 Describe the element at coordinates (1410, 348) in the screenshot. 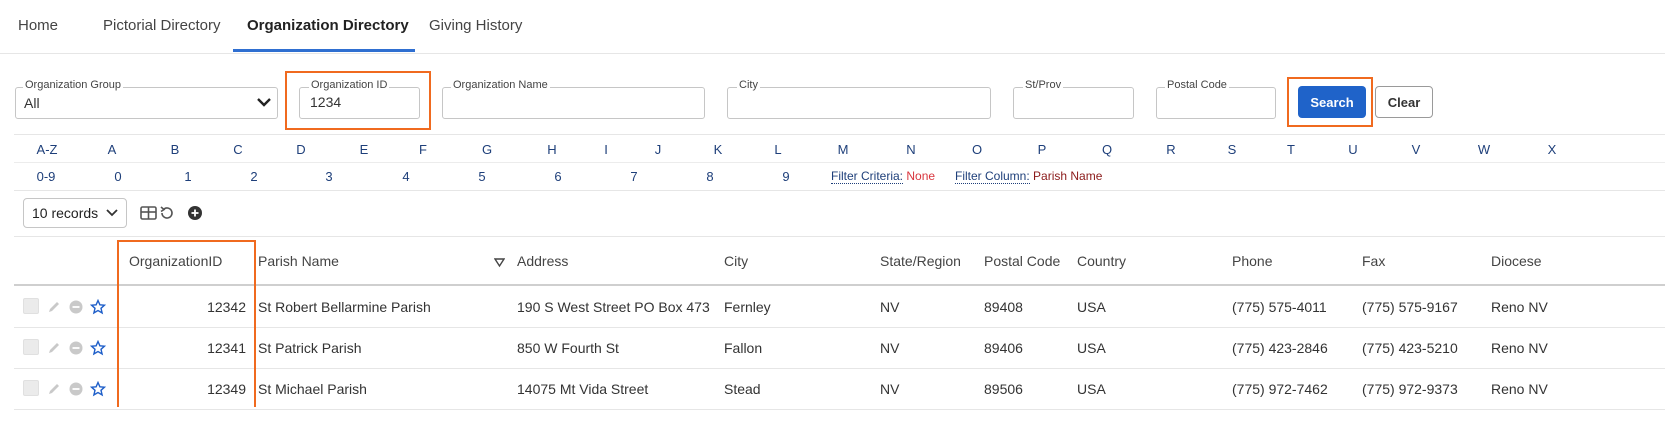

I see `cell-fax: (775) 423-5210` at that location.